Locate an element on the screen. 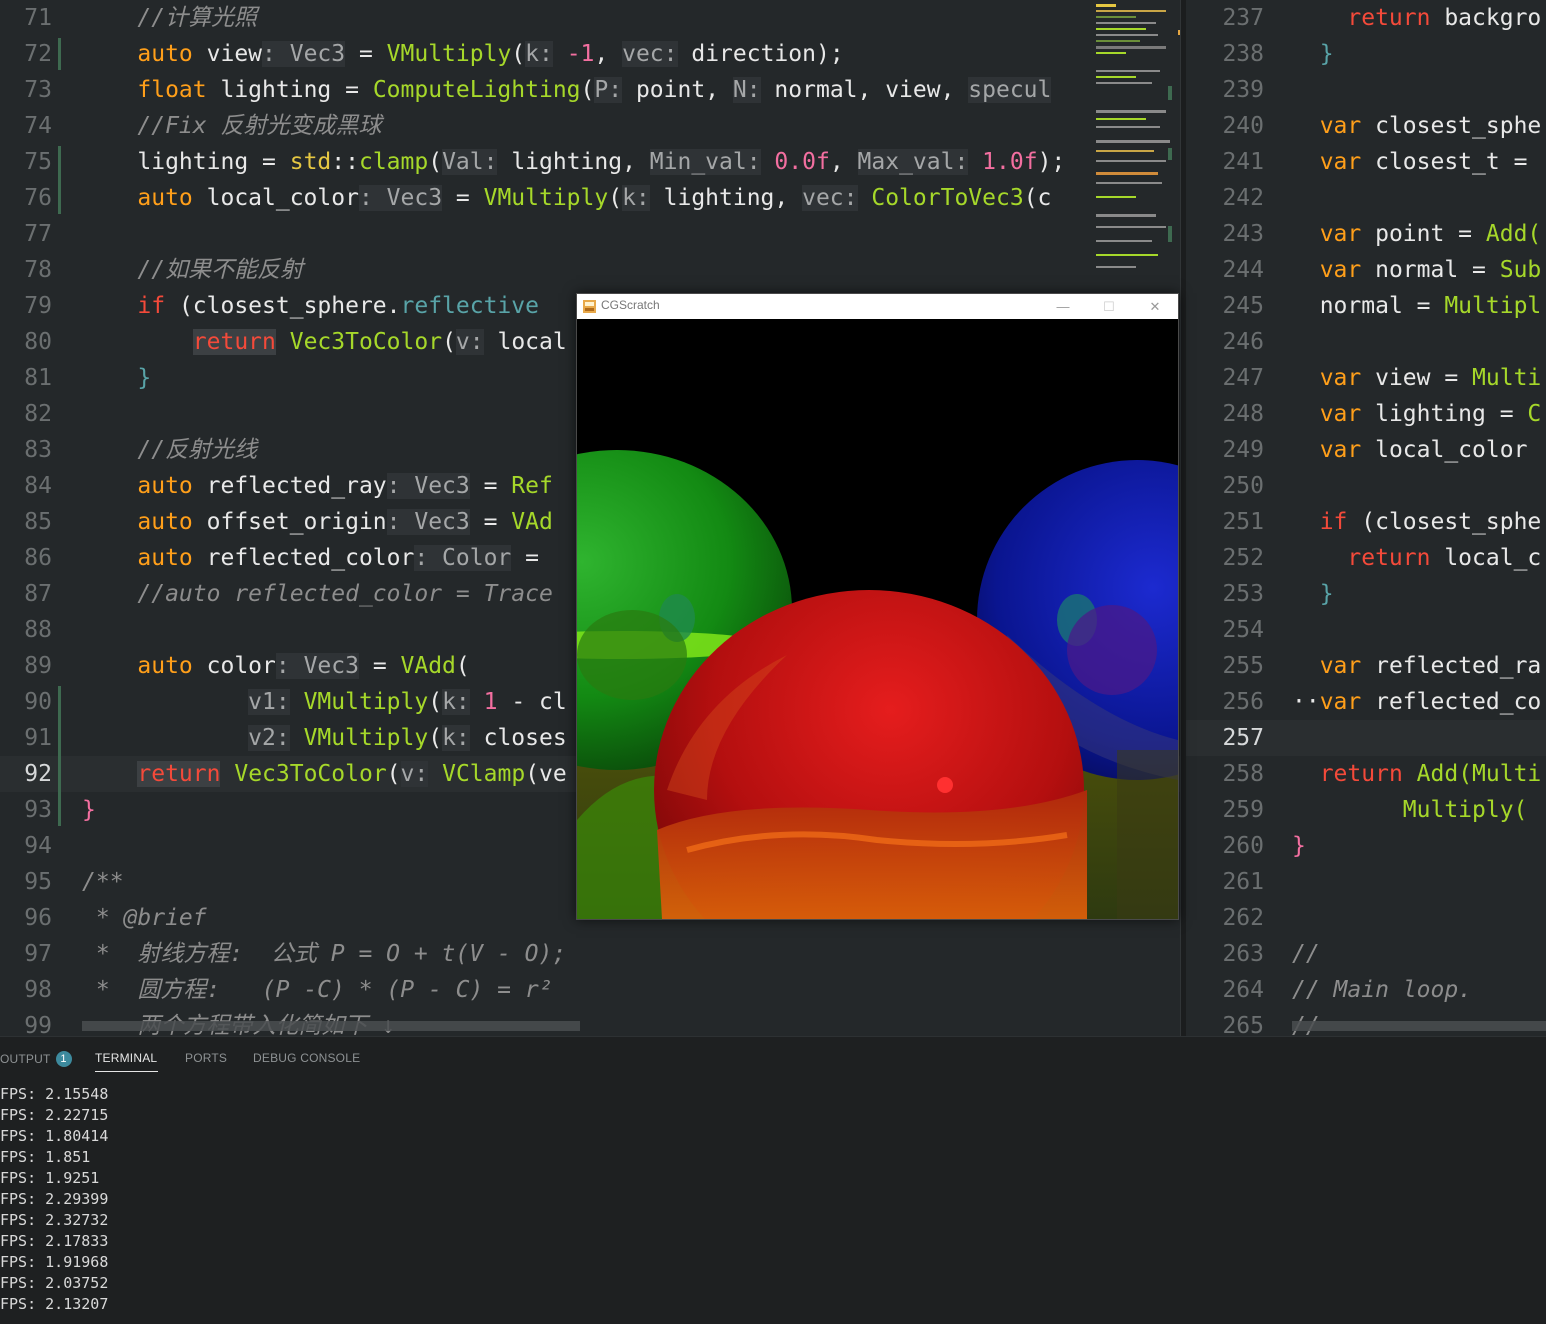 Image resolution: width=1546 pixels, height=1324 pixels. code-text: var view = Multi is located at coordinates (1417, 378).